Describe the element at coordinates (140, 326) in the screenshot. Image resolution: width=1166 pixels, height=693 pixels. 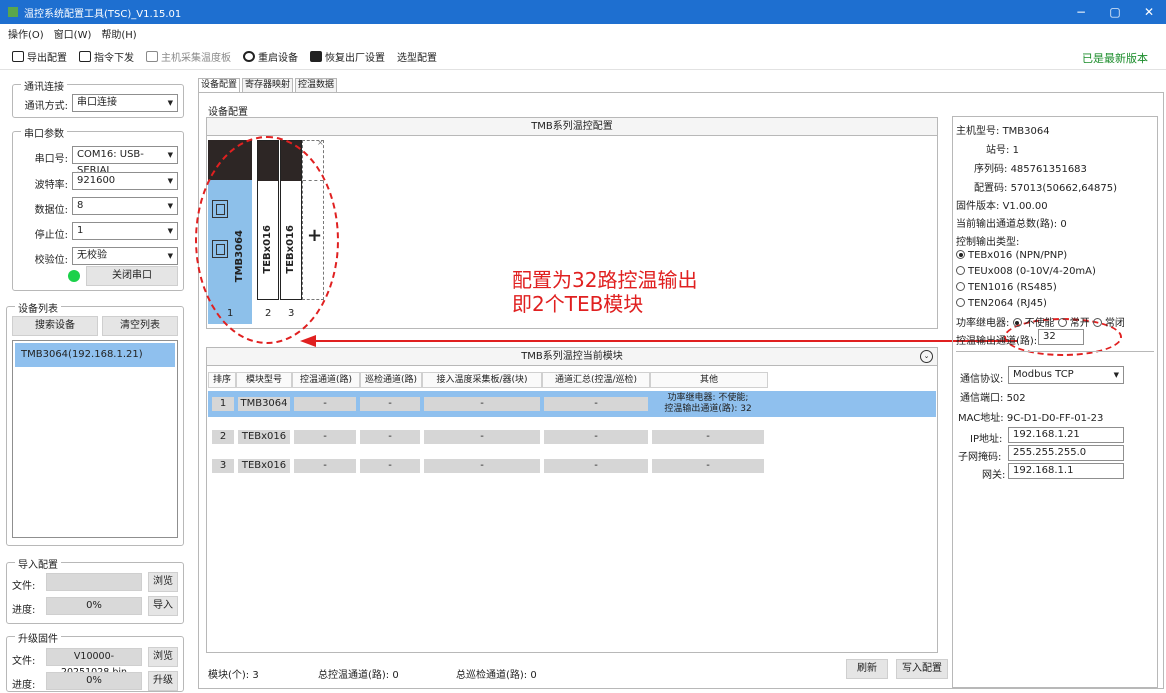
I see `clear-list-button: 清空列表` at that location.